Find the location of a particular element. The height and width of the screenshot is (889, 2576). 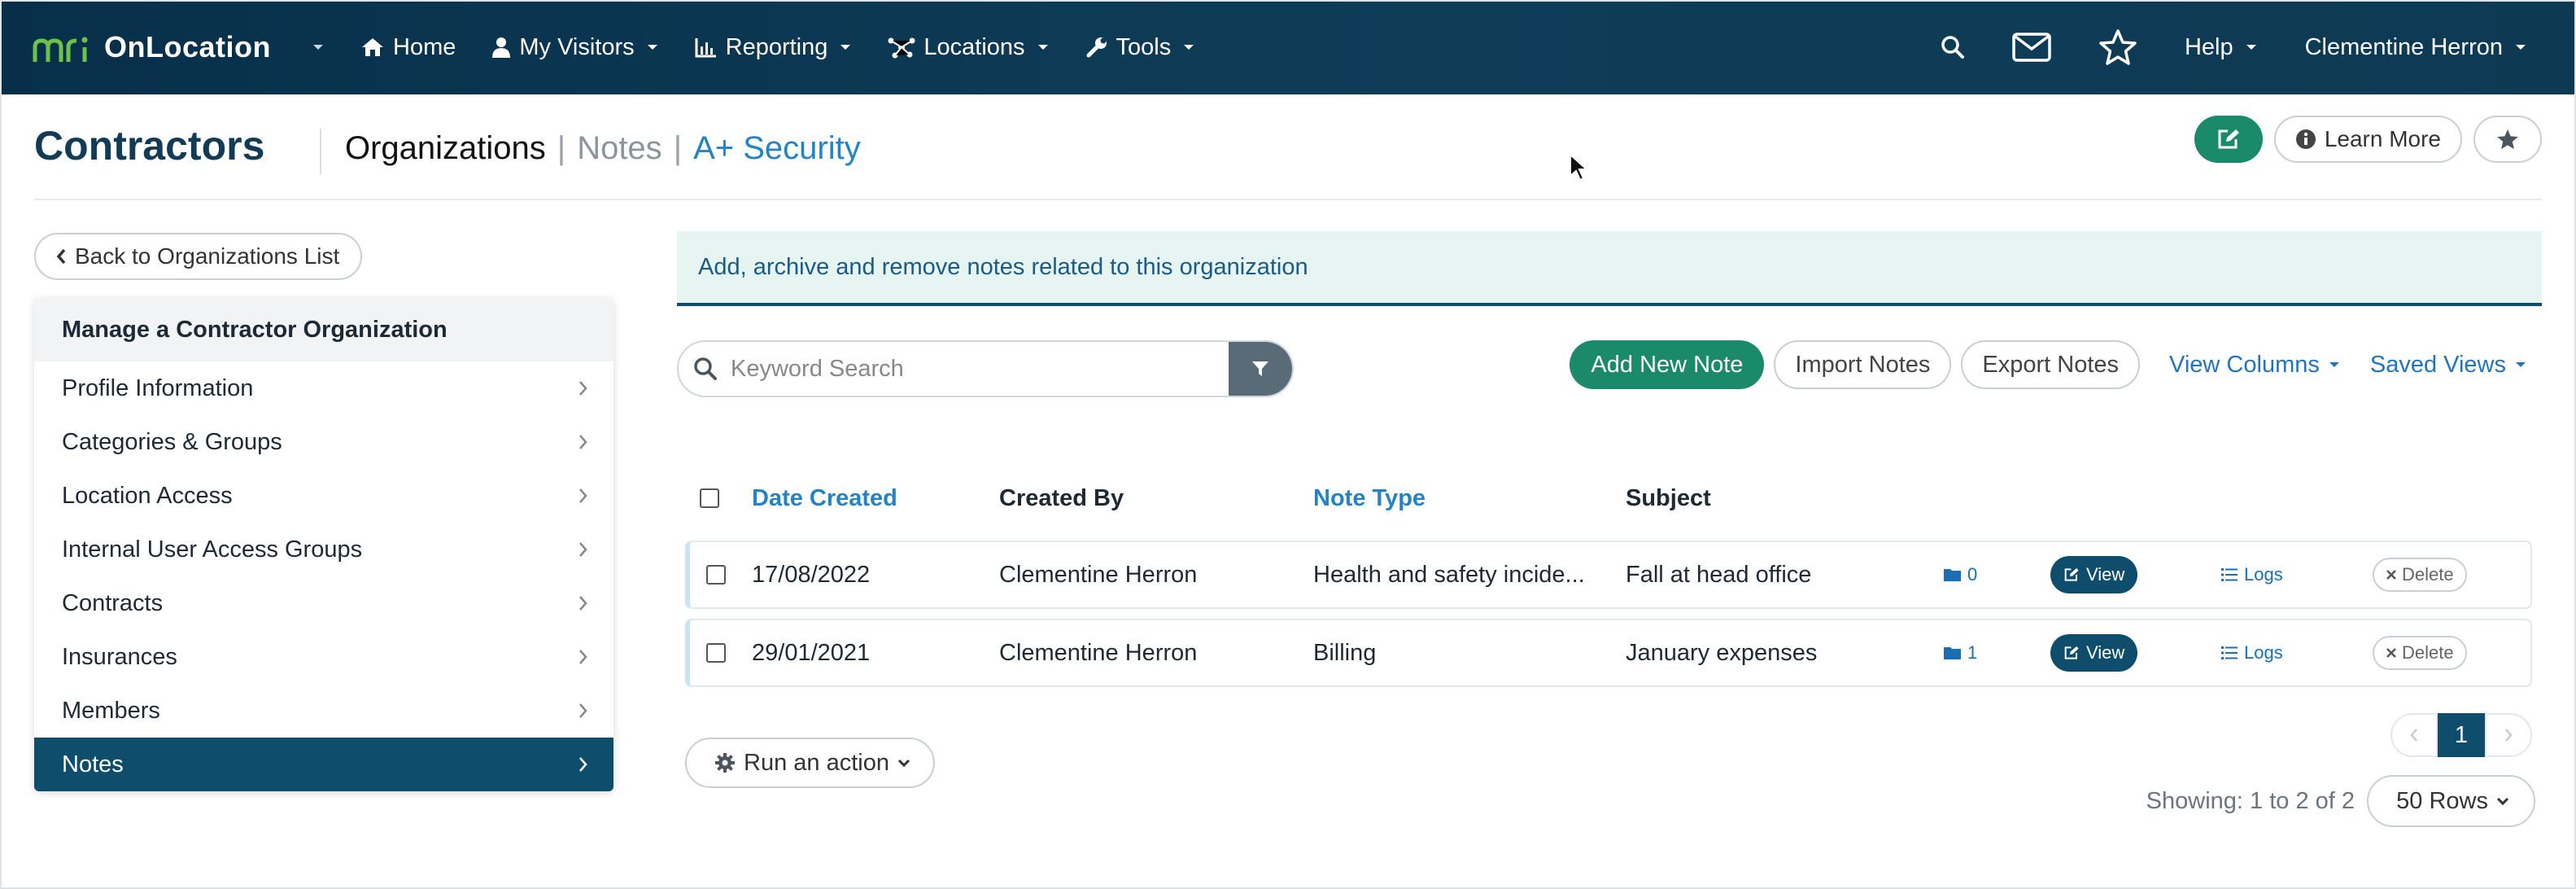

user-menu: Clementine Herron is located at coordinates (2416, 47).